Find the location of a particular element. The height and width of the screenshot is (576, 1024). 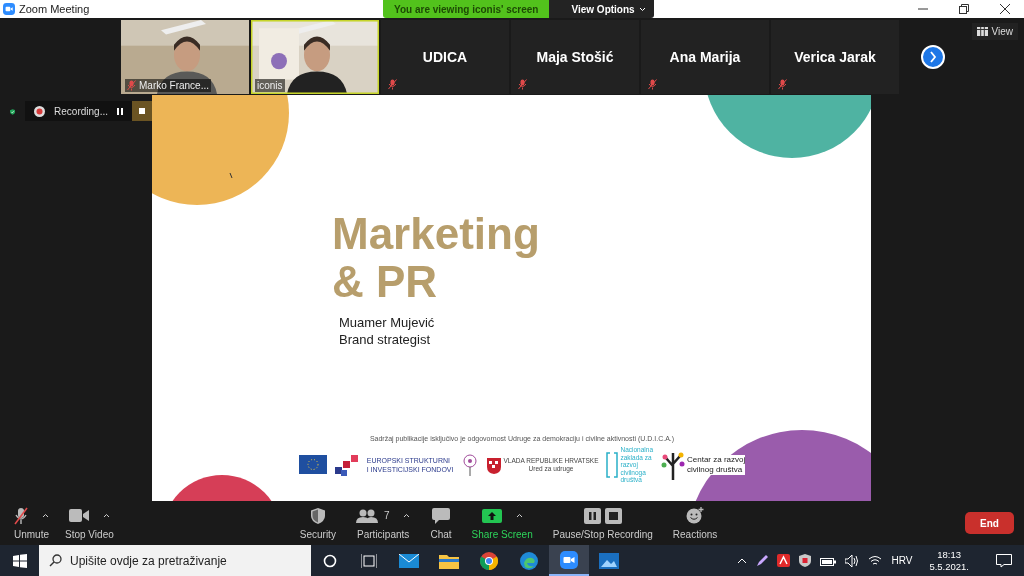

participant-count: 7 is located at coordinates (386, 515).